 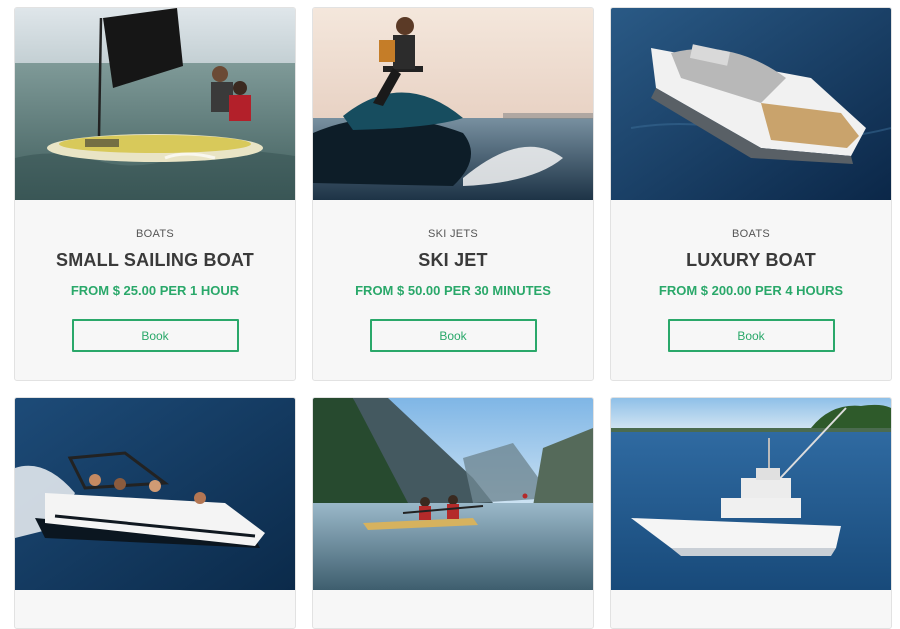 What do you see at coordinates (155, 104) in the screenshot?
I see `sailing-boat-photo` at bounding box center [155, 104].